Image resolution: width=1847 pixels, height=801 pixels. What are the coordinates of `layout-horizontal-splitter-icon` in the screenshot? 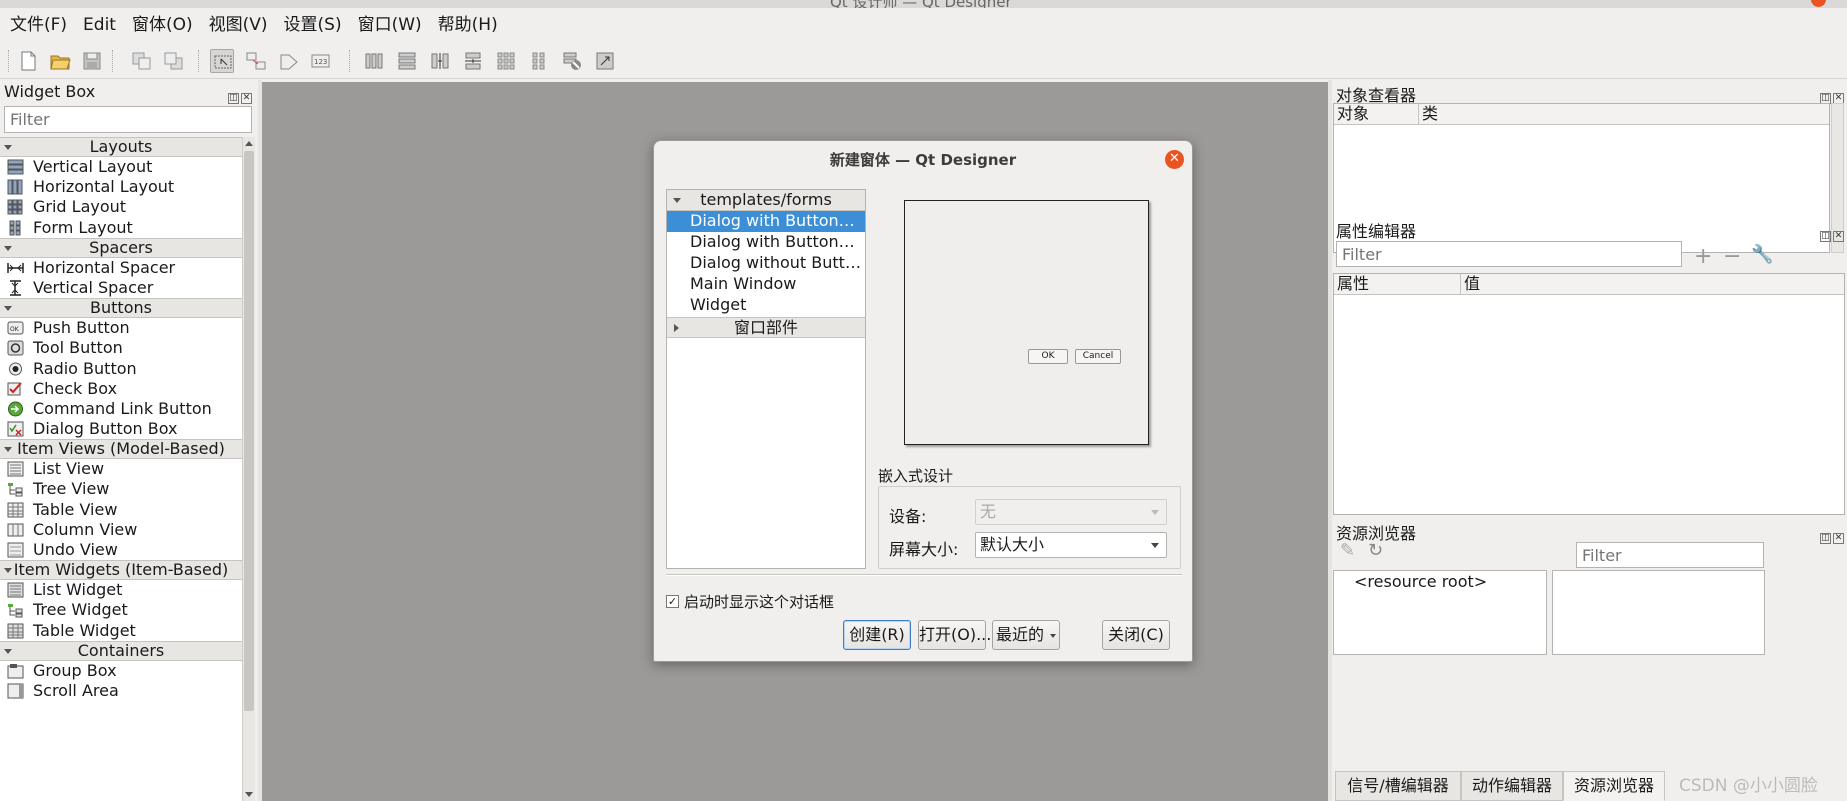 It's located at (440, 61).